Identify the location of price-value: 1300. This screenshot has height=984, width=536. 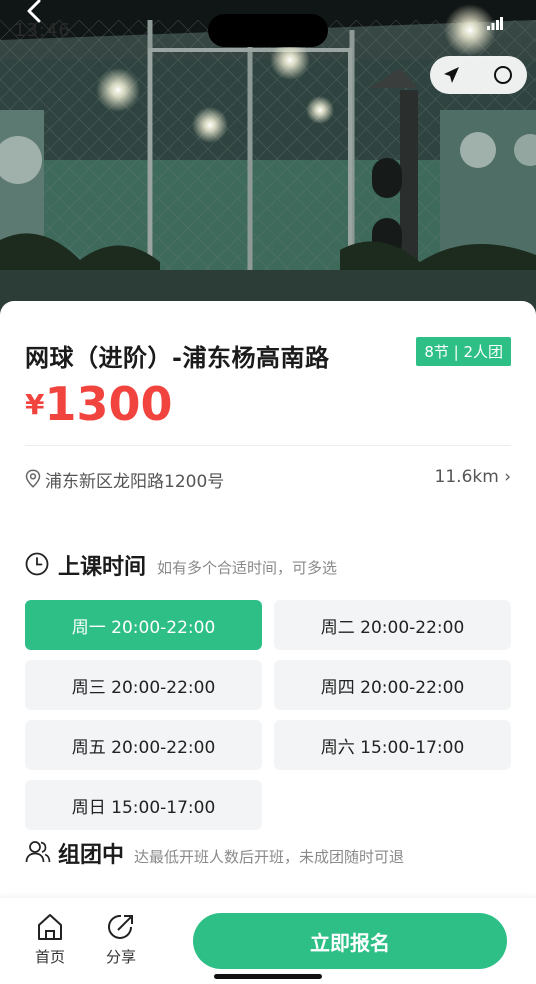
(108, 404).